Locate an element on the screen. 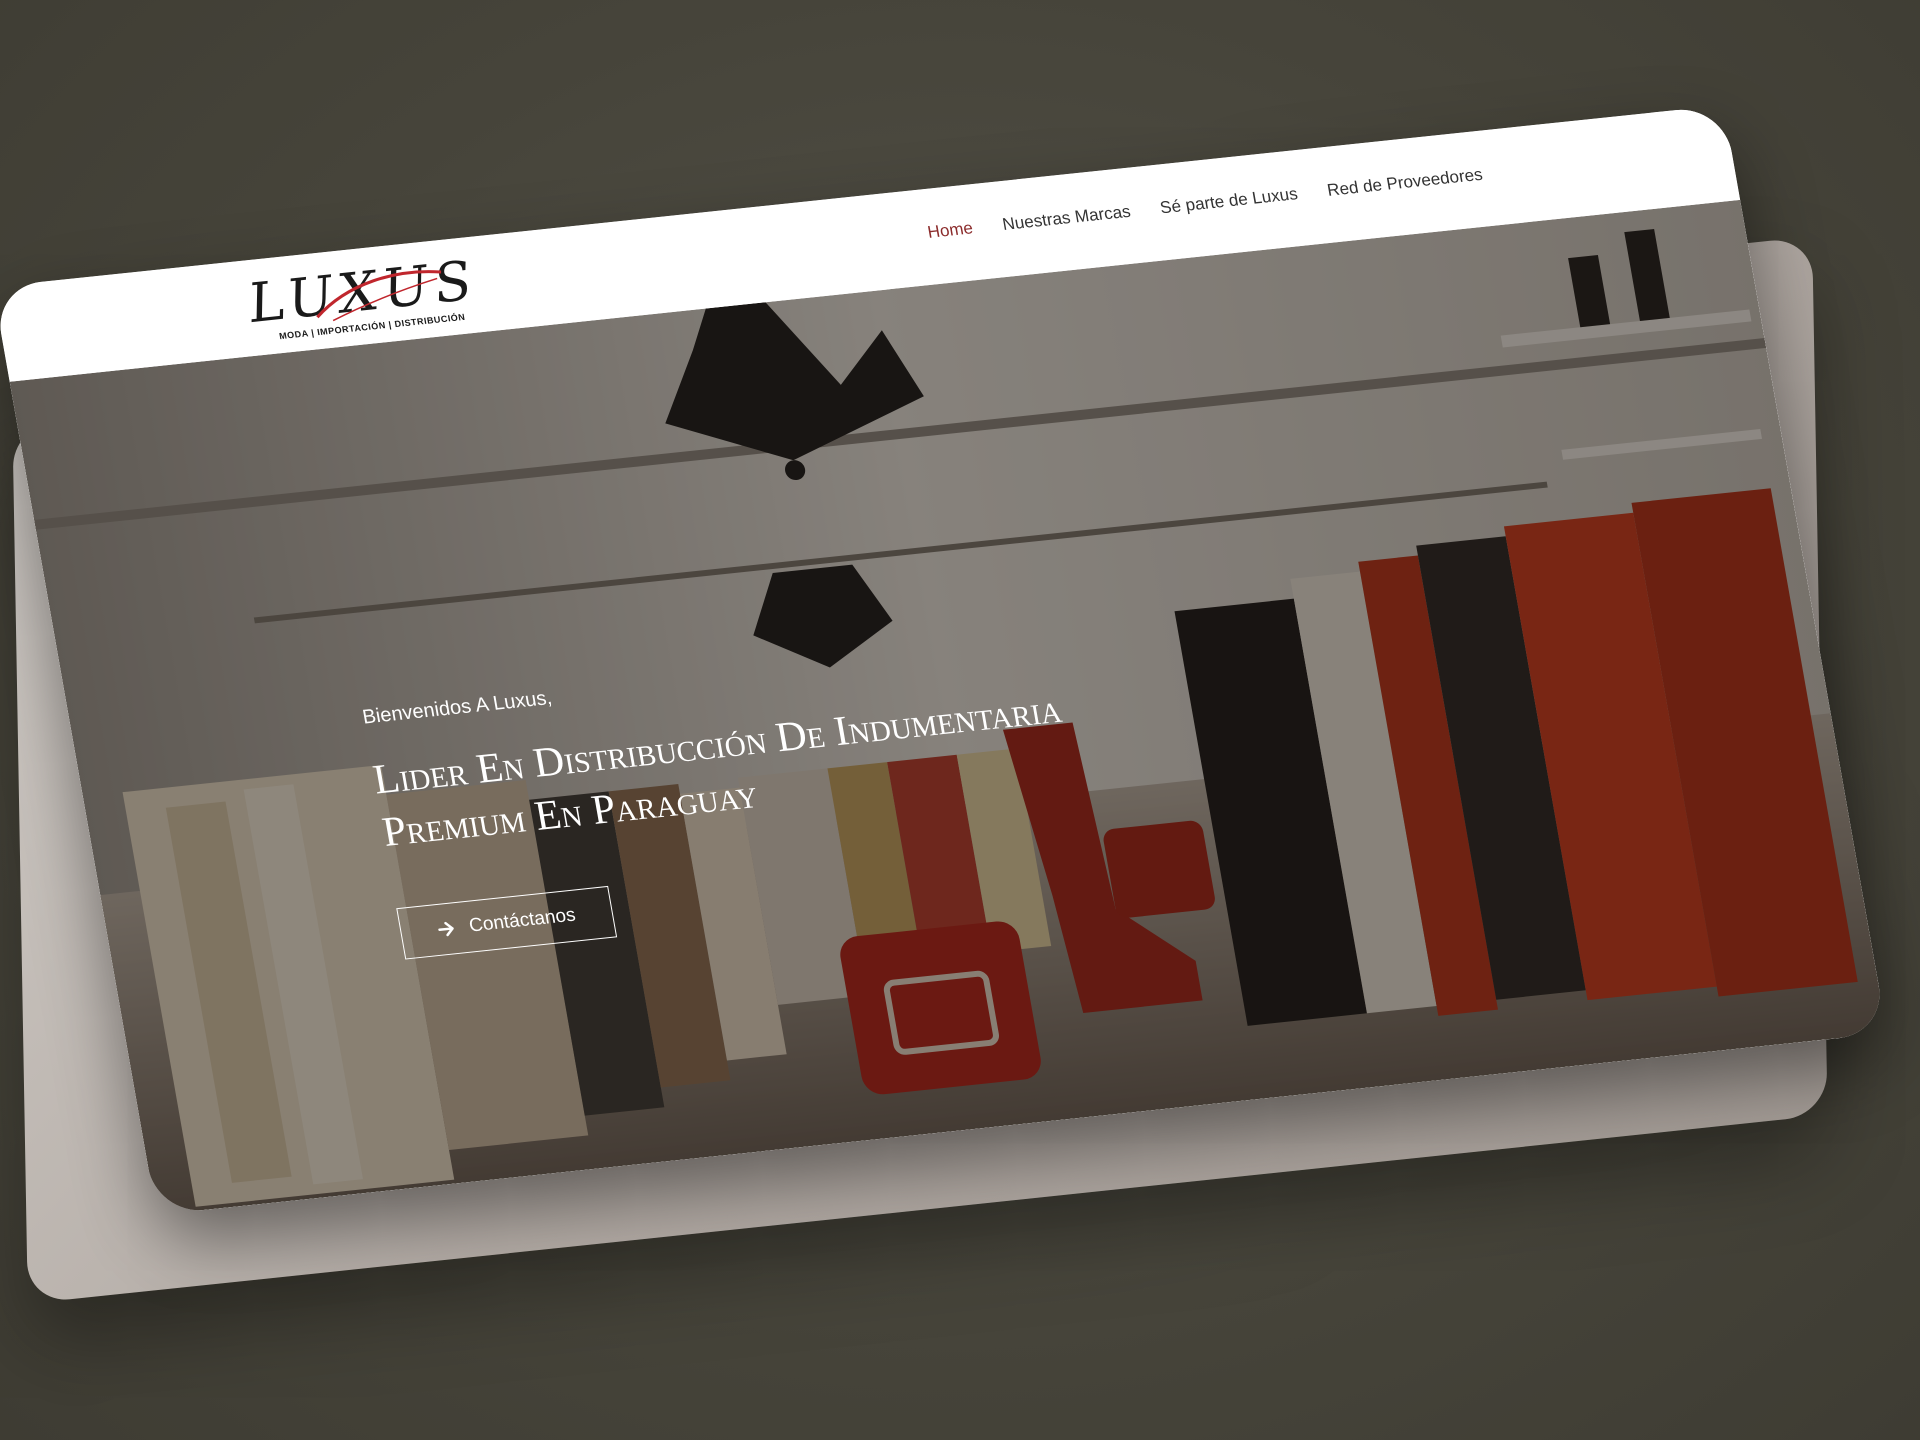  arrow-right-icon is located at coordinates (446, 929).